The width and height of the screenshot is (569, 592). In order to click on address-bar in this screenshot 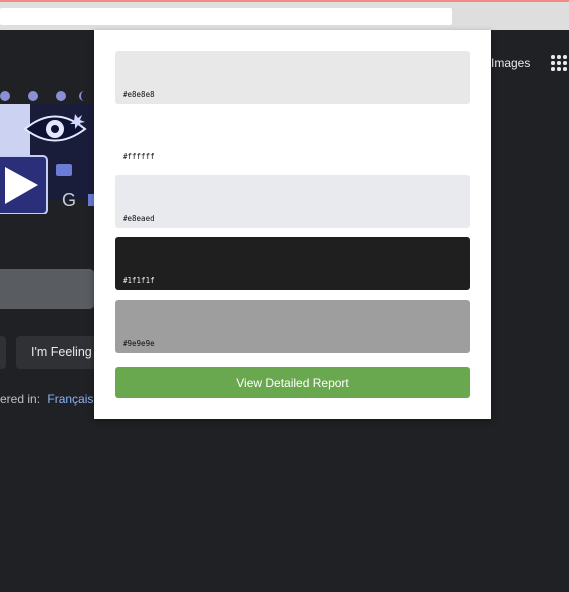, I will do `click(226, 16)`.